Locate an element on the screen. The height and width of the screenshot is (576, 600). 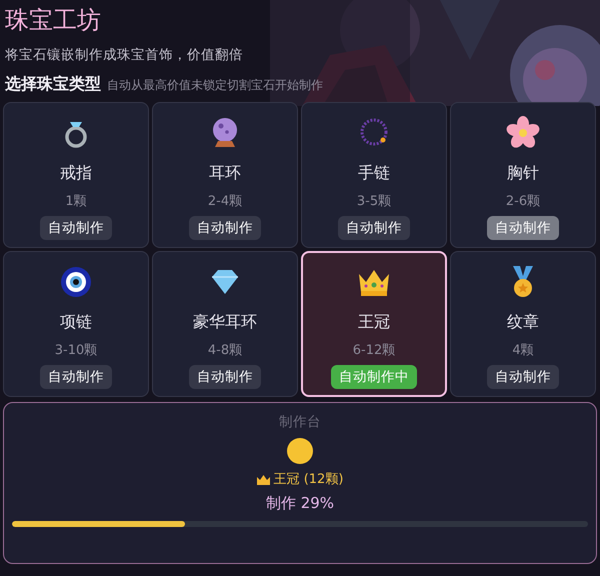
jewelry-name: 手链 is located at coordinates (374, 173).